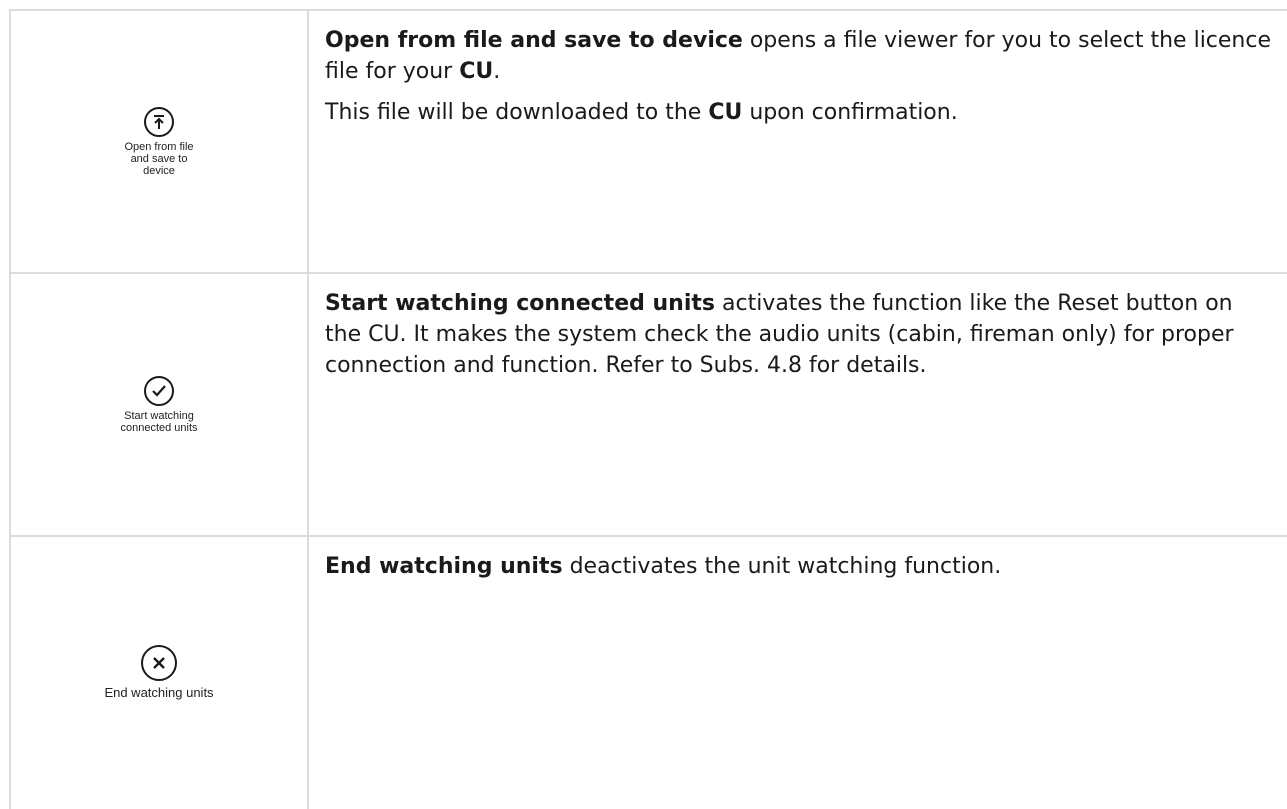 The image size is (1287, 809). What do you see at coordinates (159, 421) in the screenshot?
I see `tile-caption: Start watching connected units` at bounding box center [159, 421].